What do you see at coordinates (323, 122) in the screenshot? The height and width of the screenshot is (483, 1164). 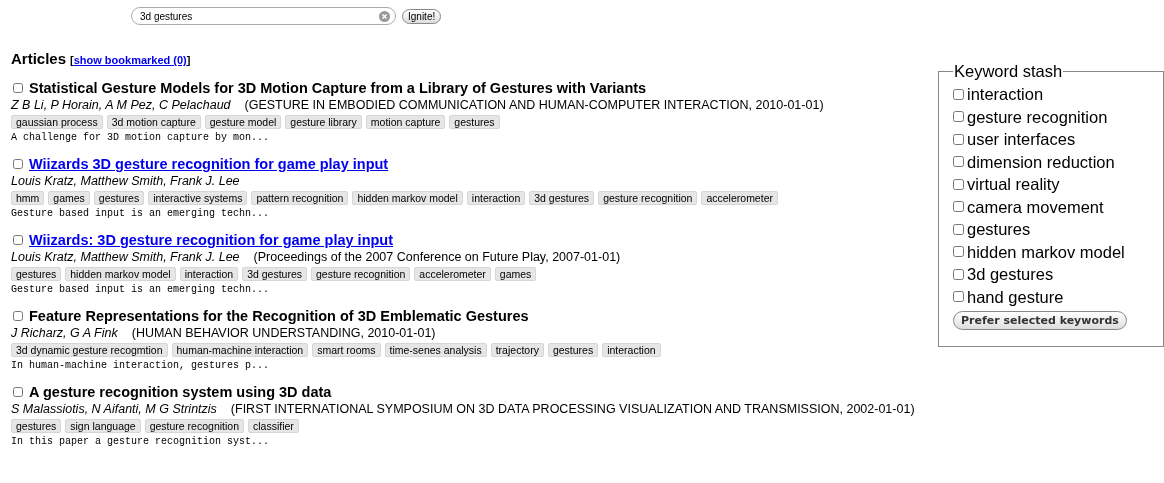 I see `keyword-tag: gesture library` at bounding box center [323, 122].